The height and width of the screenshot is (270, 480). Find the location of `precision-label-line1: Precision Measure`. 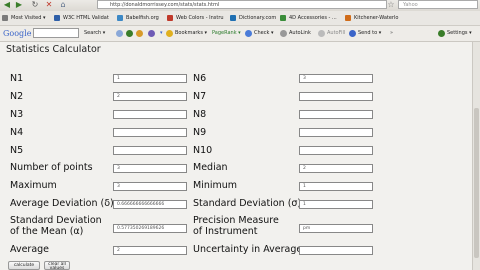

precision-label-line1: Precision Measure is located at coordinates (236, 220).